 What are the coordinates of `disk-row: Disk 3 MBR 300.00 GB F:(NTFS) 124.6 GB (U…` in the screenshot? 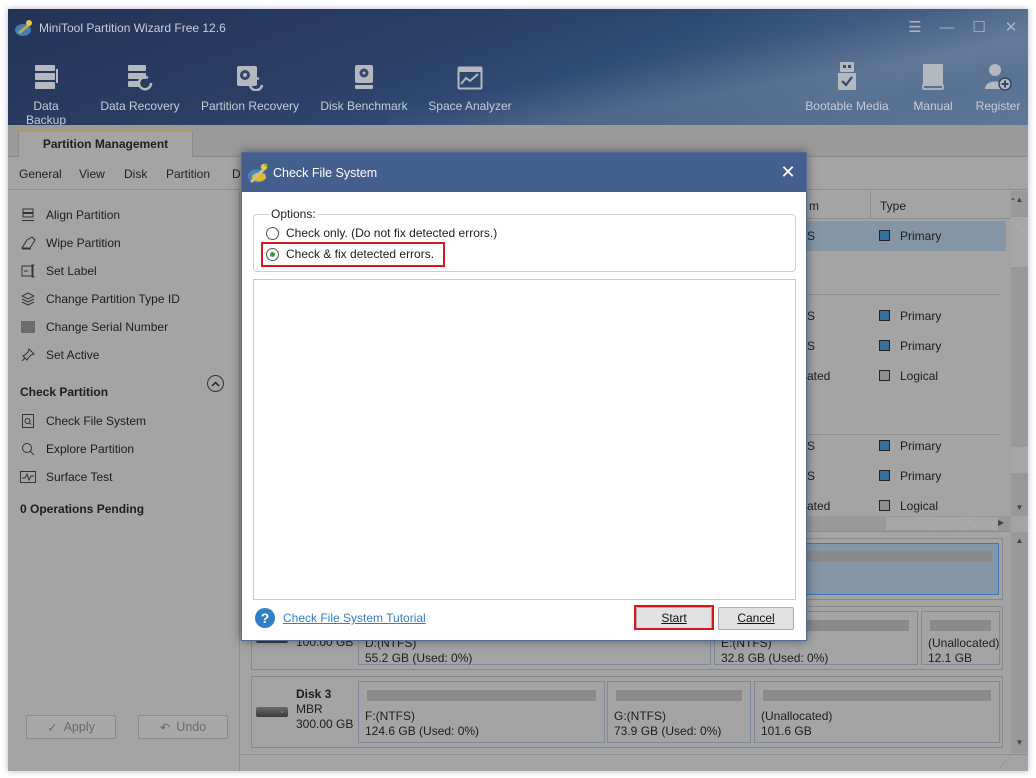 It's located at (627, 712).